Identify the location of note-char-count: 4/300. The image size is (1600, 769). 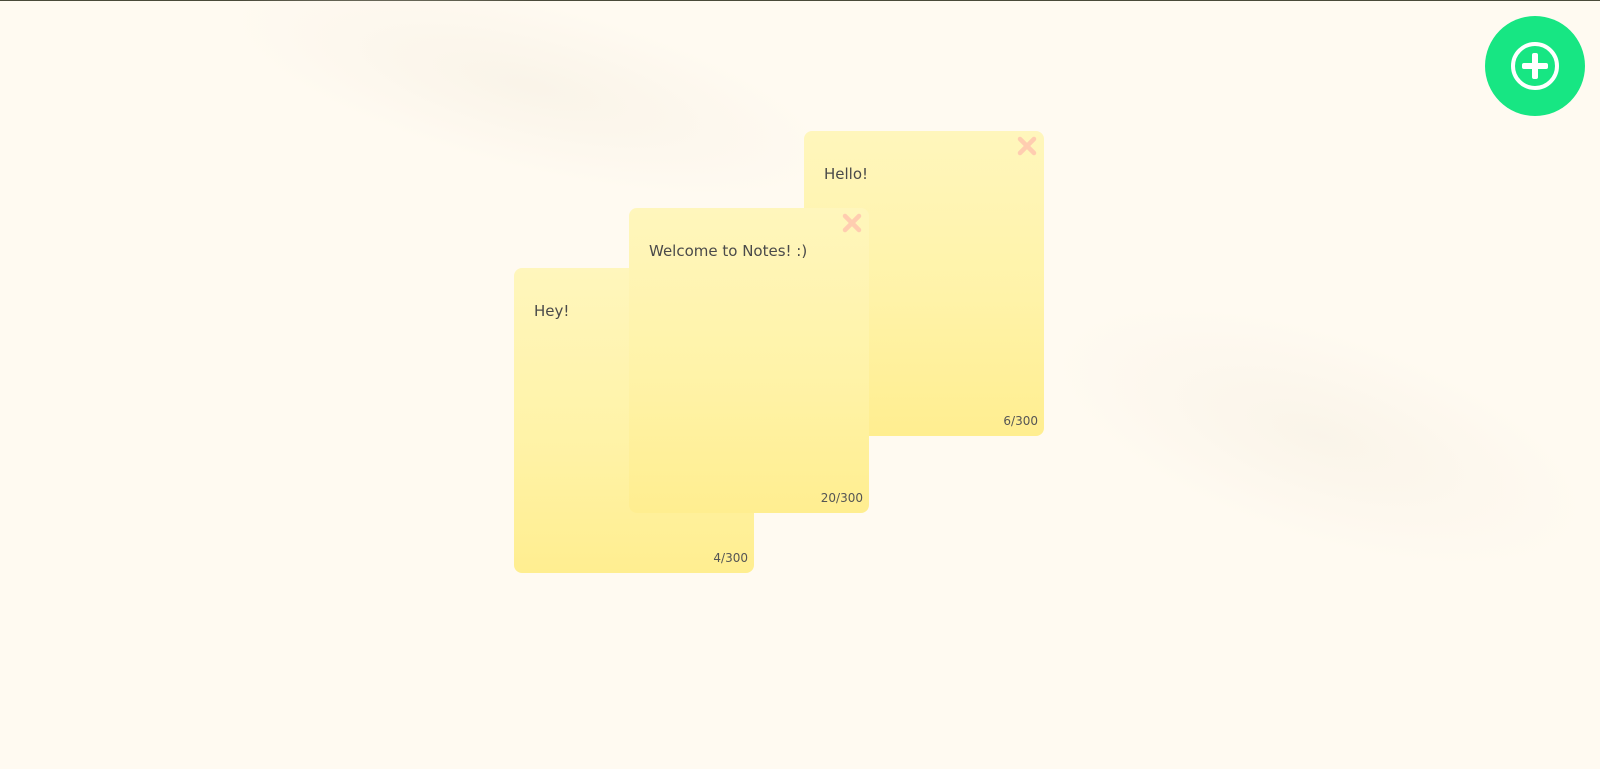
(730, 558).